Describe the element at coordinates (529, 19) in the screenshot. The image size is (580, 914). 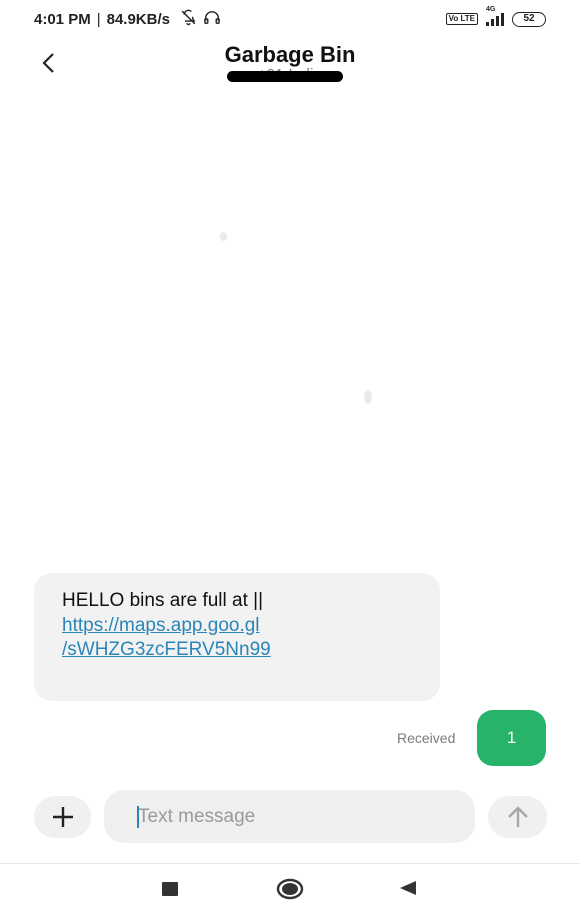
I see `battery-icon: 52` at that location.